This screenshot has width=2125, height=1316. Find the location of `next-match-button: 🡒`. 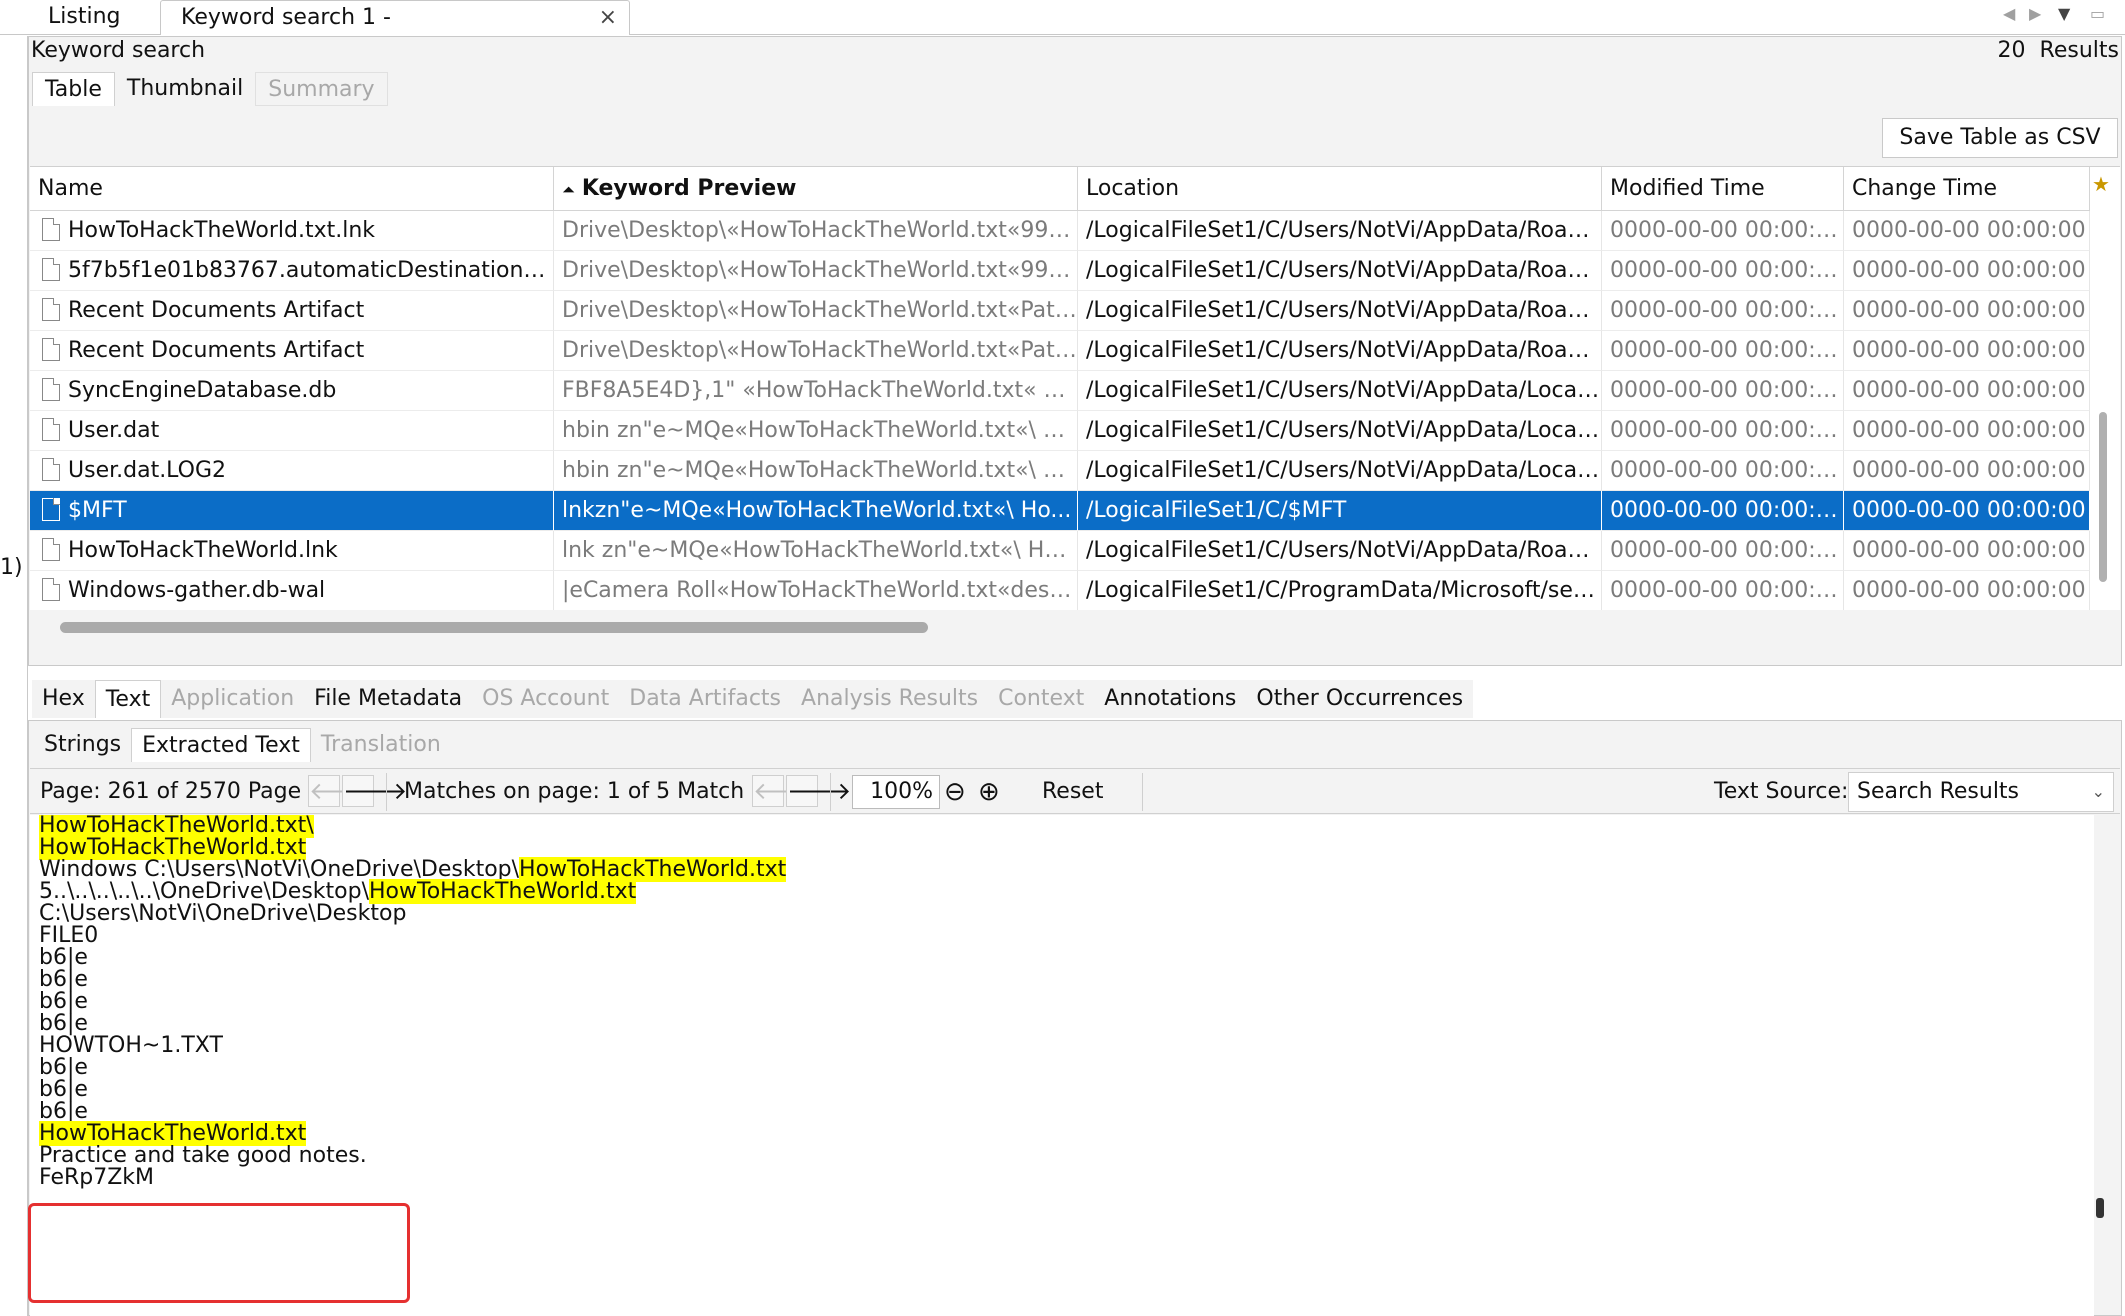

next-match-button: 🡒 is located at coordinates (818, 791).